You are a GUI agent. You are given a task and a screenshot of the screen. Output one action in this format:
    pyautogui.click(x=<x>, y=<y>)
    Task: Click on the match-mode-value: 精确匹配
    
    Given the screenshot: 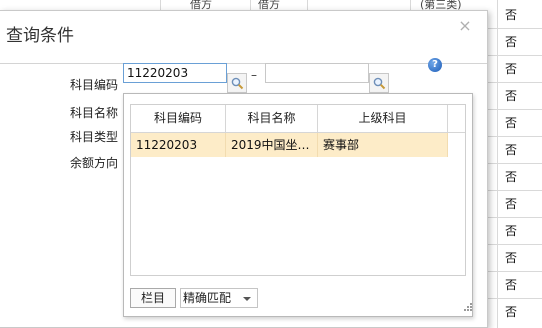 What is the action you would take?
    pyautogui.click(x=207, y=298)
    